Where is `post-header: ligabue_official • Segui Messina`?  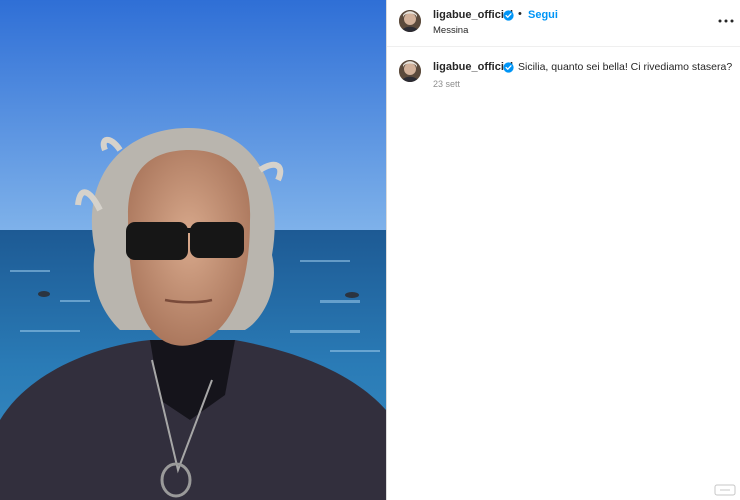 post-header: ligabue_official • Segui Messina is located at coordinates (563, 23).